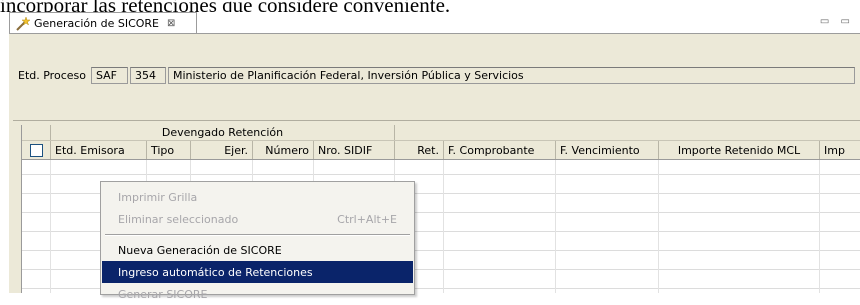  I want to click on menu-item-label: Imprimir Grilla, so click(158, 197).